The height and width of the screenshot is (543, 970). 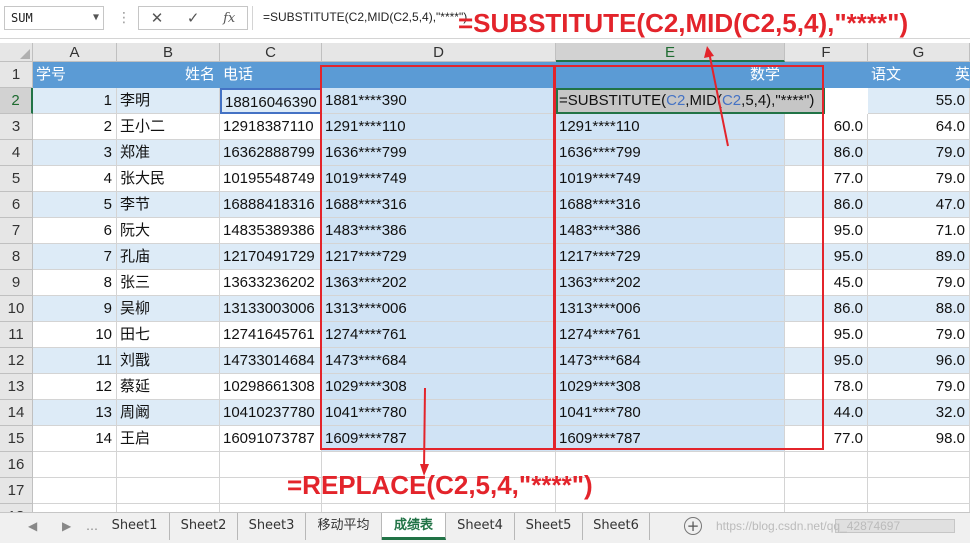 What do you see at coordinates (826, 283) in the screenshot?
I see `cell-math-score: 45.0` at bounding box center [826, 283].